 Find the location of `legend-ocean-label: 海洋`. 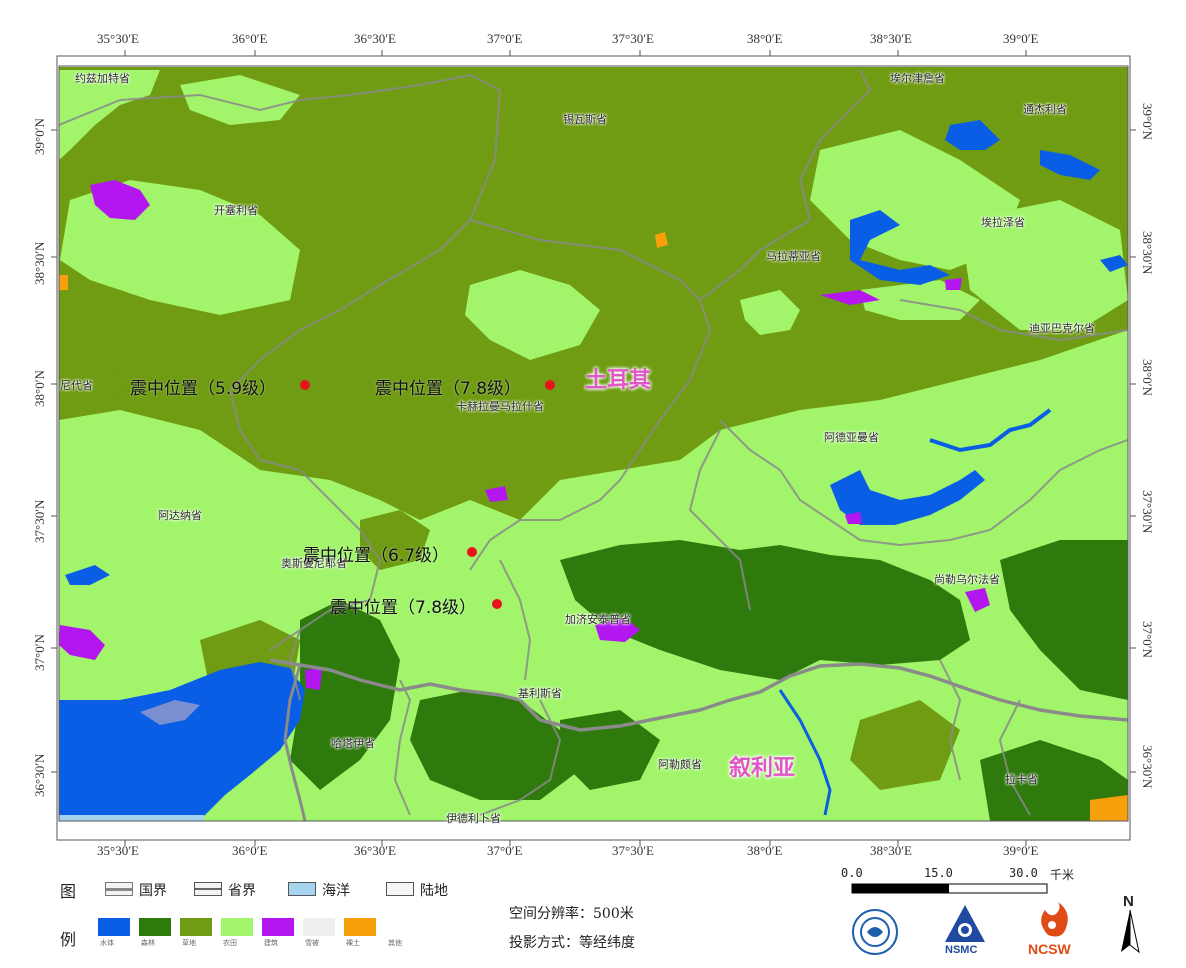

legend-ocean-label: 海洋 is located at coordinates (336, 891).